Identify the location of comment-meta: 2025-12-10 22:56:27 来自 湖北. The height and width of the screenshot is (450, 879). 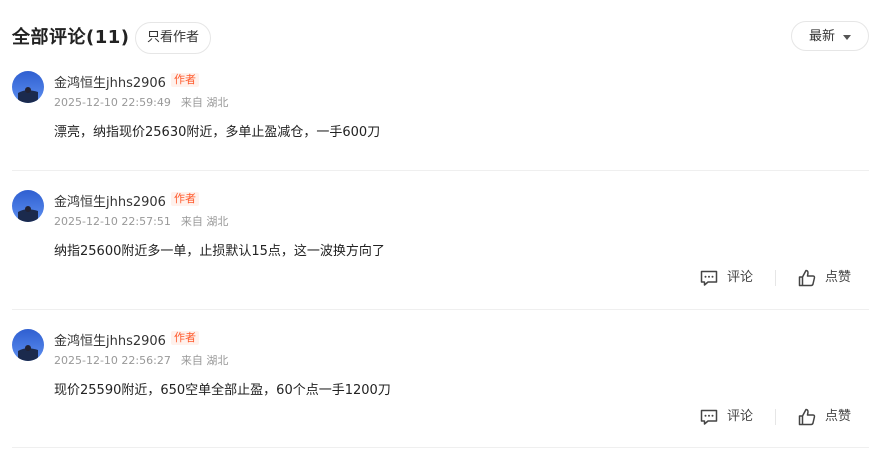
(141, 360).